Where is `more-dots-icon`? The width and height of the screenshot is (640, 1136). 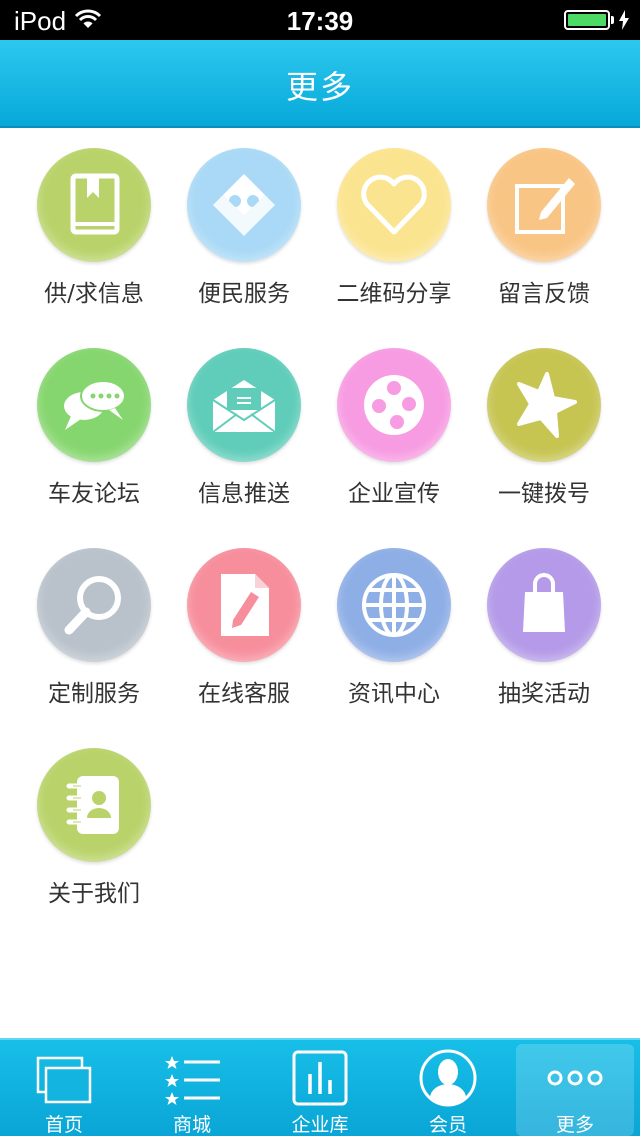 more-dots-icon is located at coordinates (575, 1078).